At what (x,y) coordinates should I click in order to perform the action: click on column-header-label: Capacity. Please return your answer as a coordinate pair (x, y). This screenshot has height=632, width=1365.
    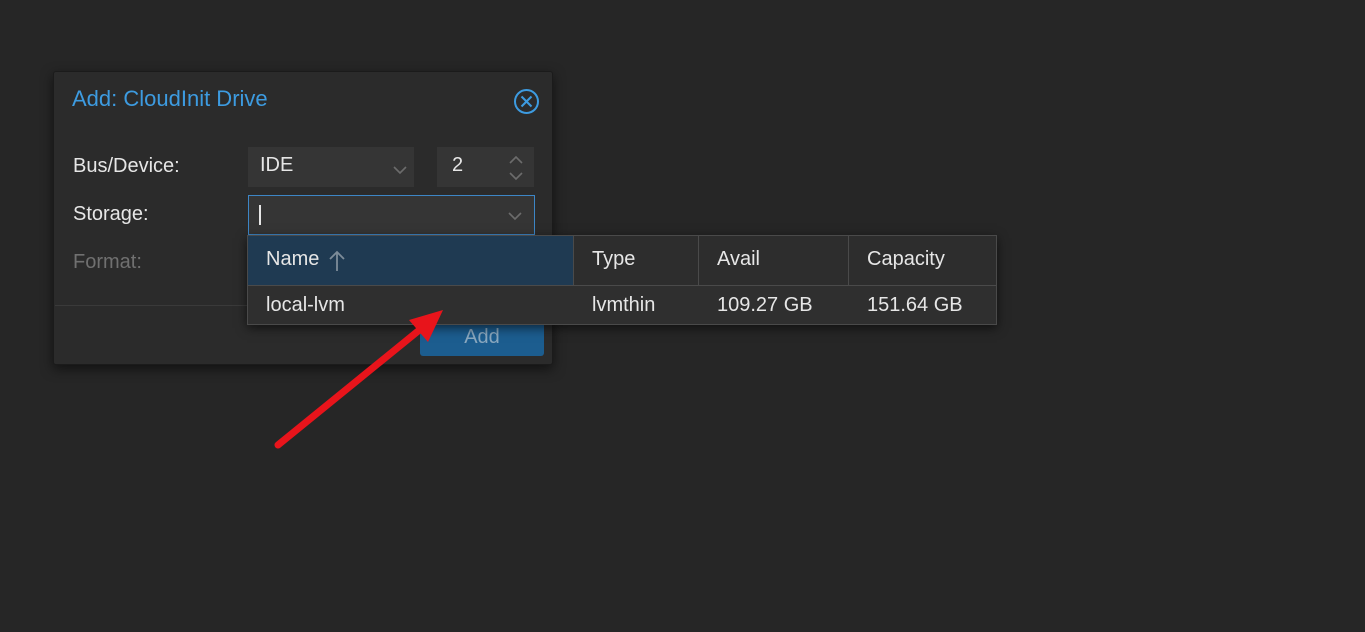
    Looking at the image, I should click on (906, 259).